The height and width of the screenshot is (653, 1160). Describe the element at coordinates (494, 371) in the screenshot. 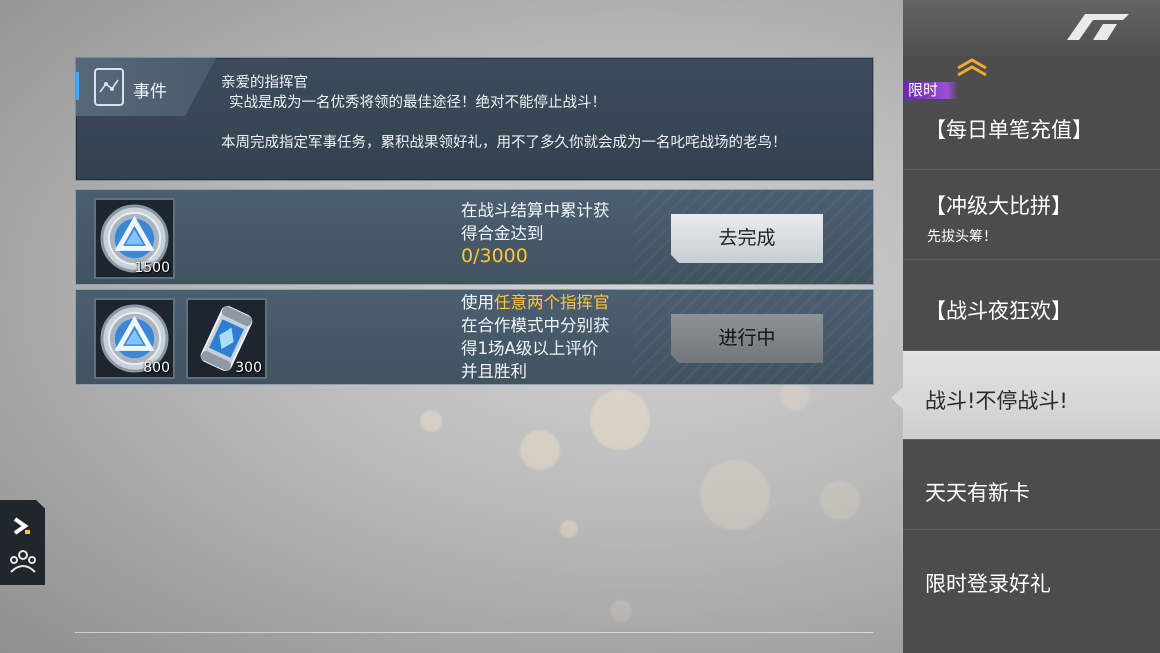

I see `task-desc-line: 并且胜利` at that location.